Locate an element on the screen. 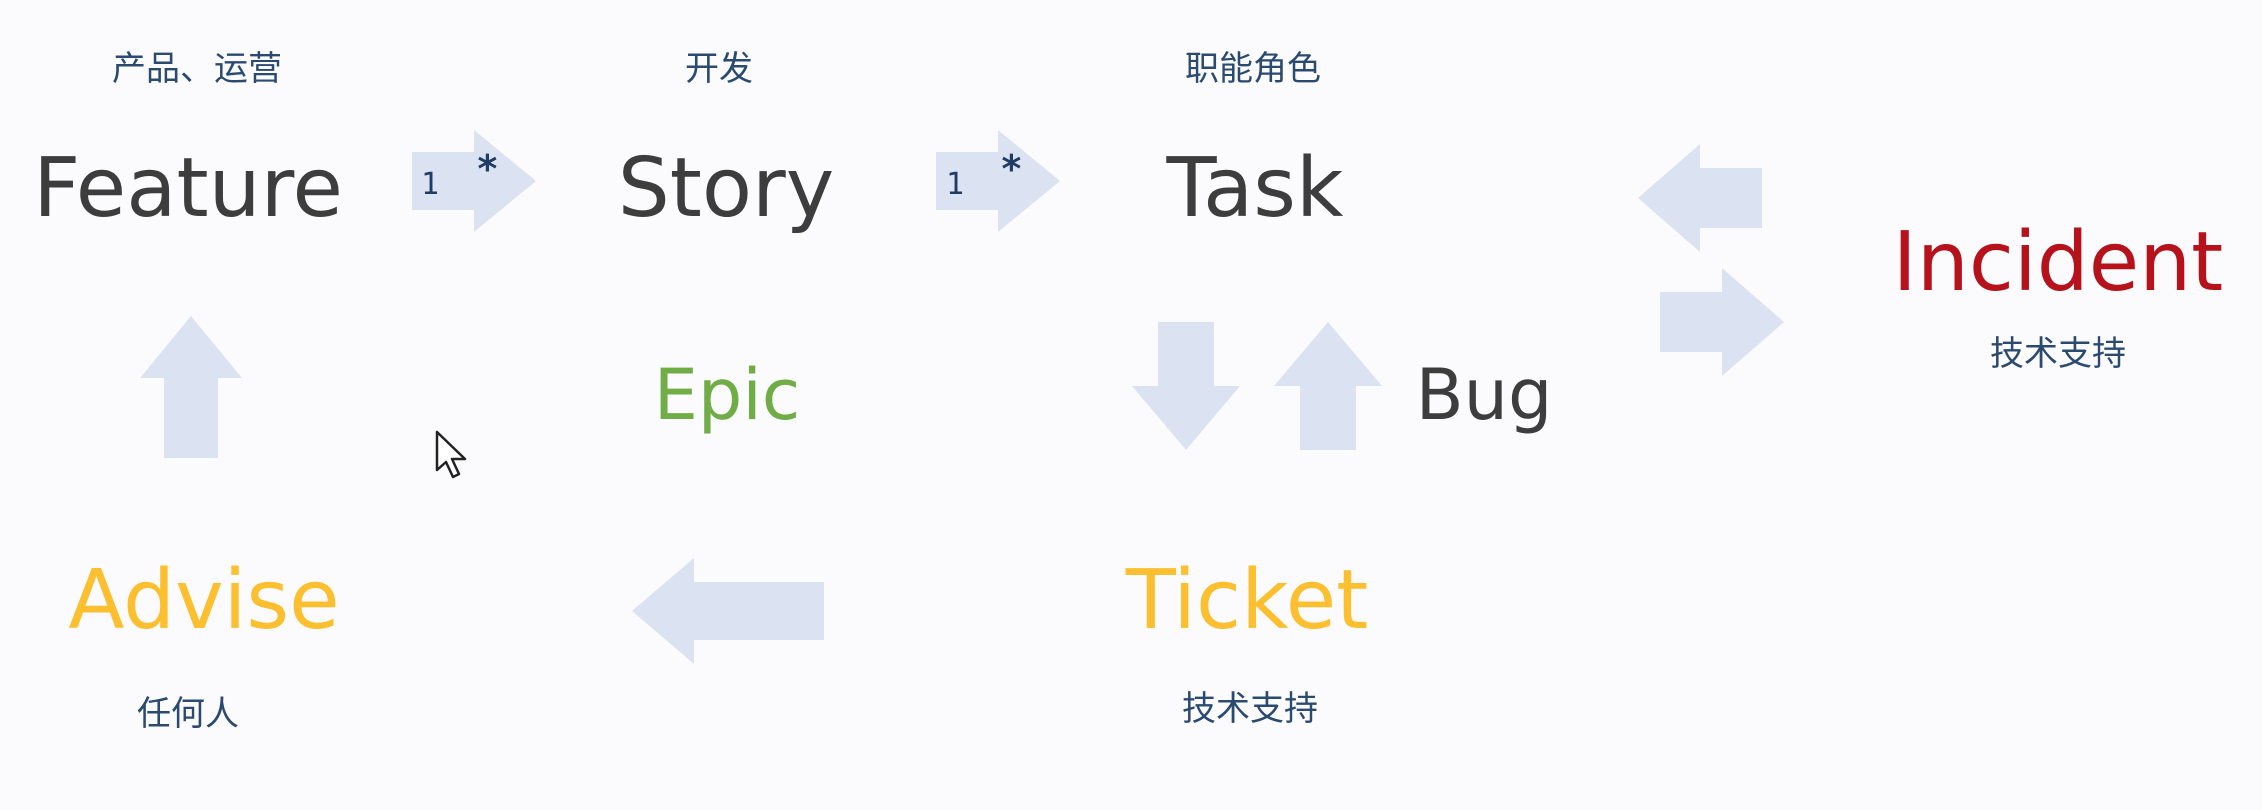 The image size is (2262, 810). mouse-cursor-icon is located at coordinates (451, 454).